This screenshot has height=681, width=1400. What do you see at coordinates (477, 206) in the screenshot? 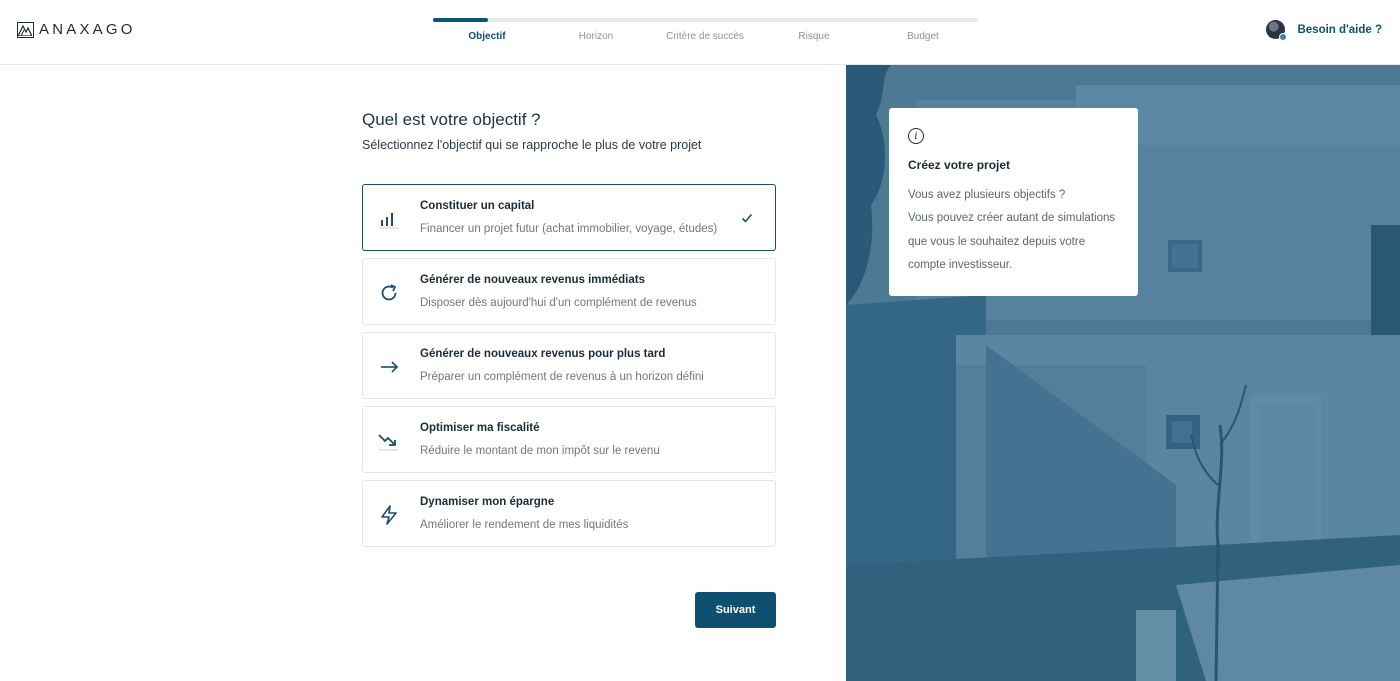
I see `option-title: Constituer un capital` at bounding box center [477, 206].